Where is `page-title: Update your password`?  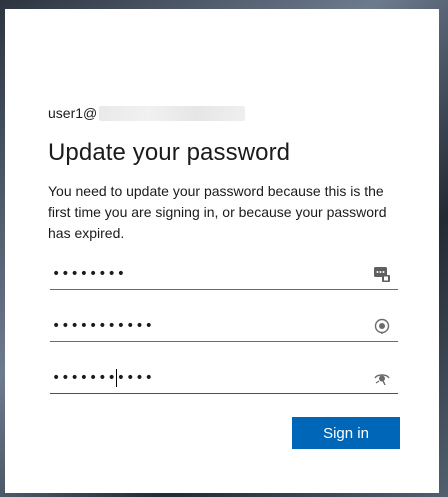 page-title: Update your password is located at coordinates (169, 152).